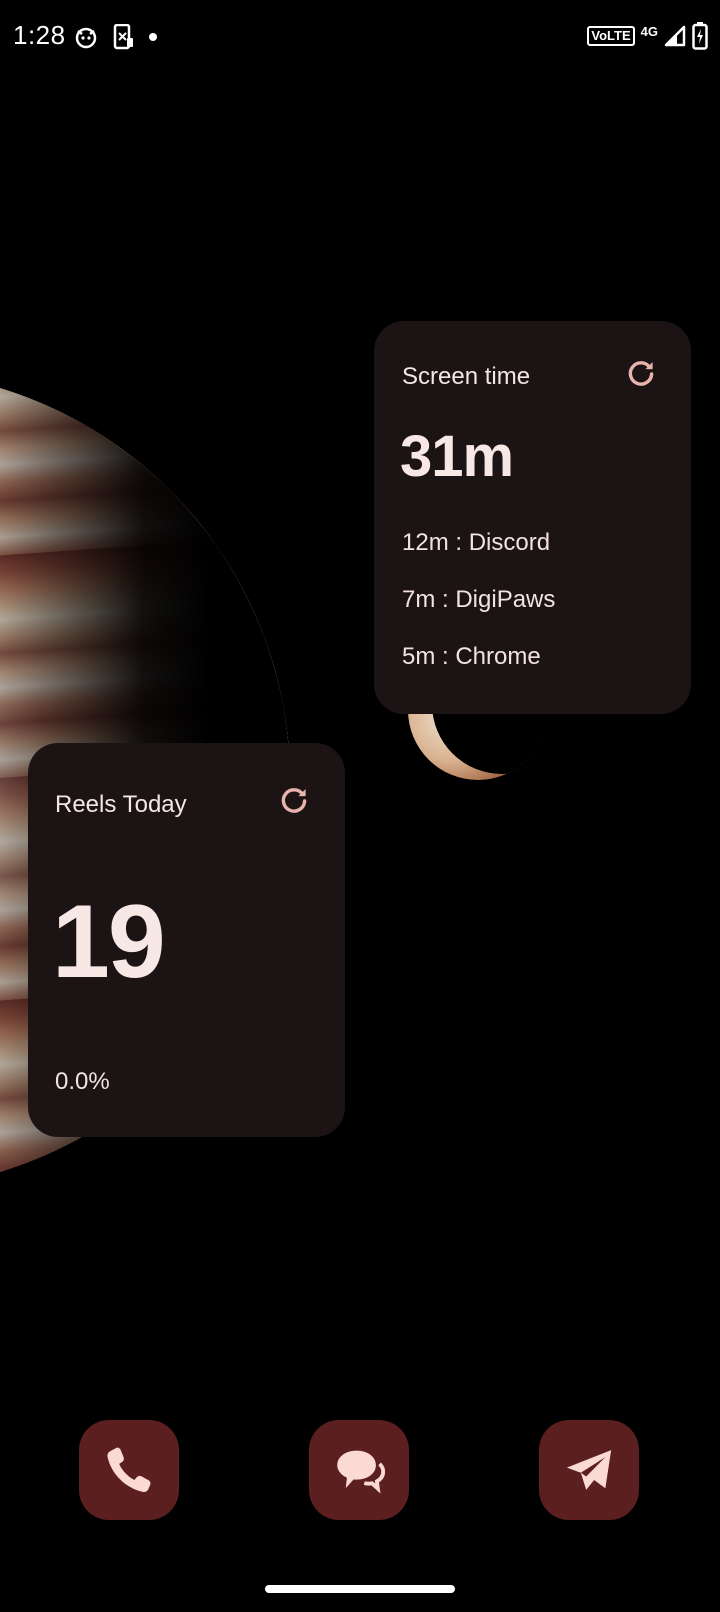 This screenshot has width=720, height=1612. Describe the element at coordinates (471, 656) in the screenshot. I see `app-usage-item: 5m : Chrome` at that location.